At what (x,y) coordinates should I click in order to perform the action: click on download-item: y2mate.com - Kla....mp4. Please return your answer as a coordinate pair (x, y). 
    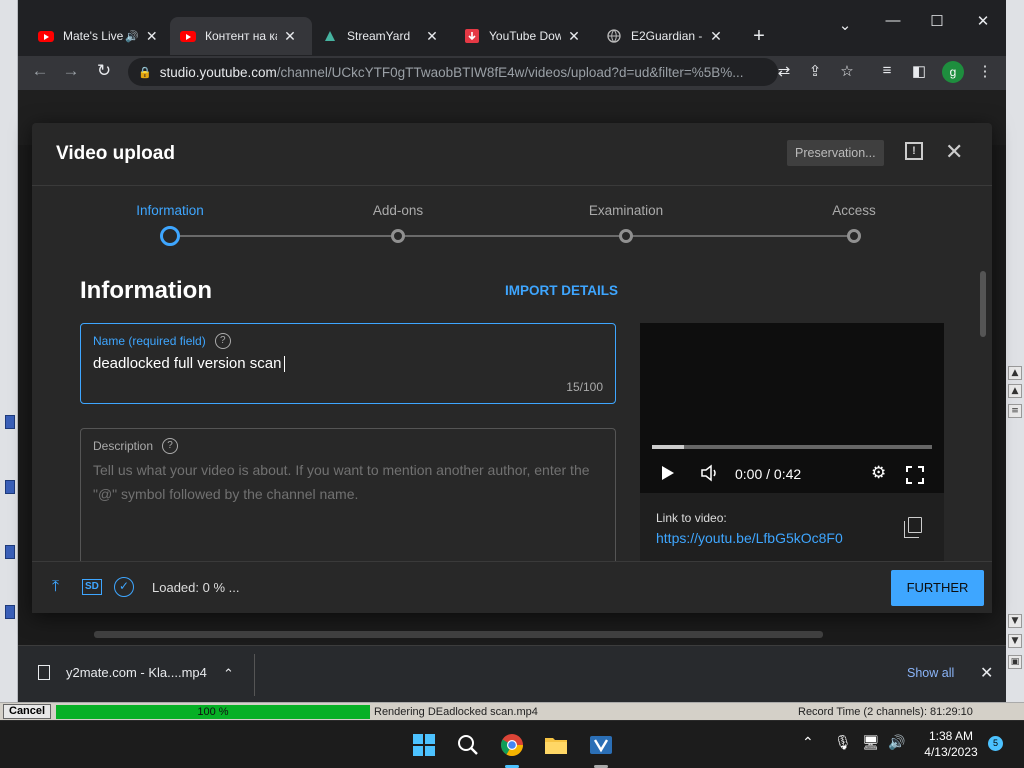
    Looking at the image, I should click on (122, 672).